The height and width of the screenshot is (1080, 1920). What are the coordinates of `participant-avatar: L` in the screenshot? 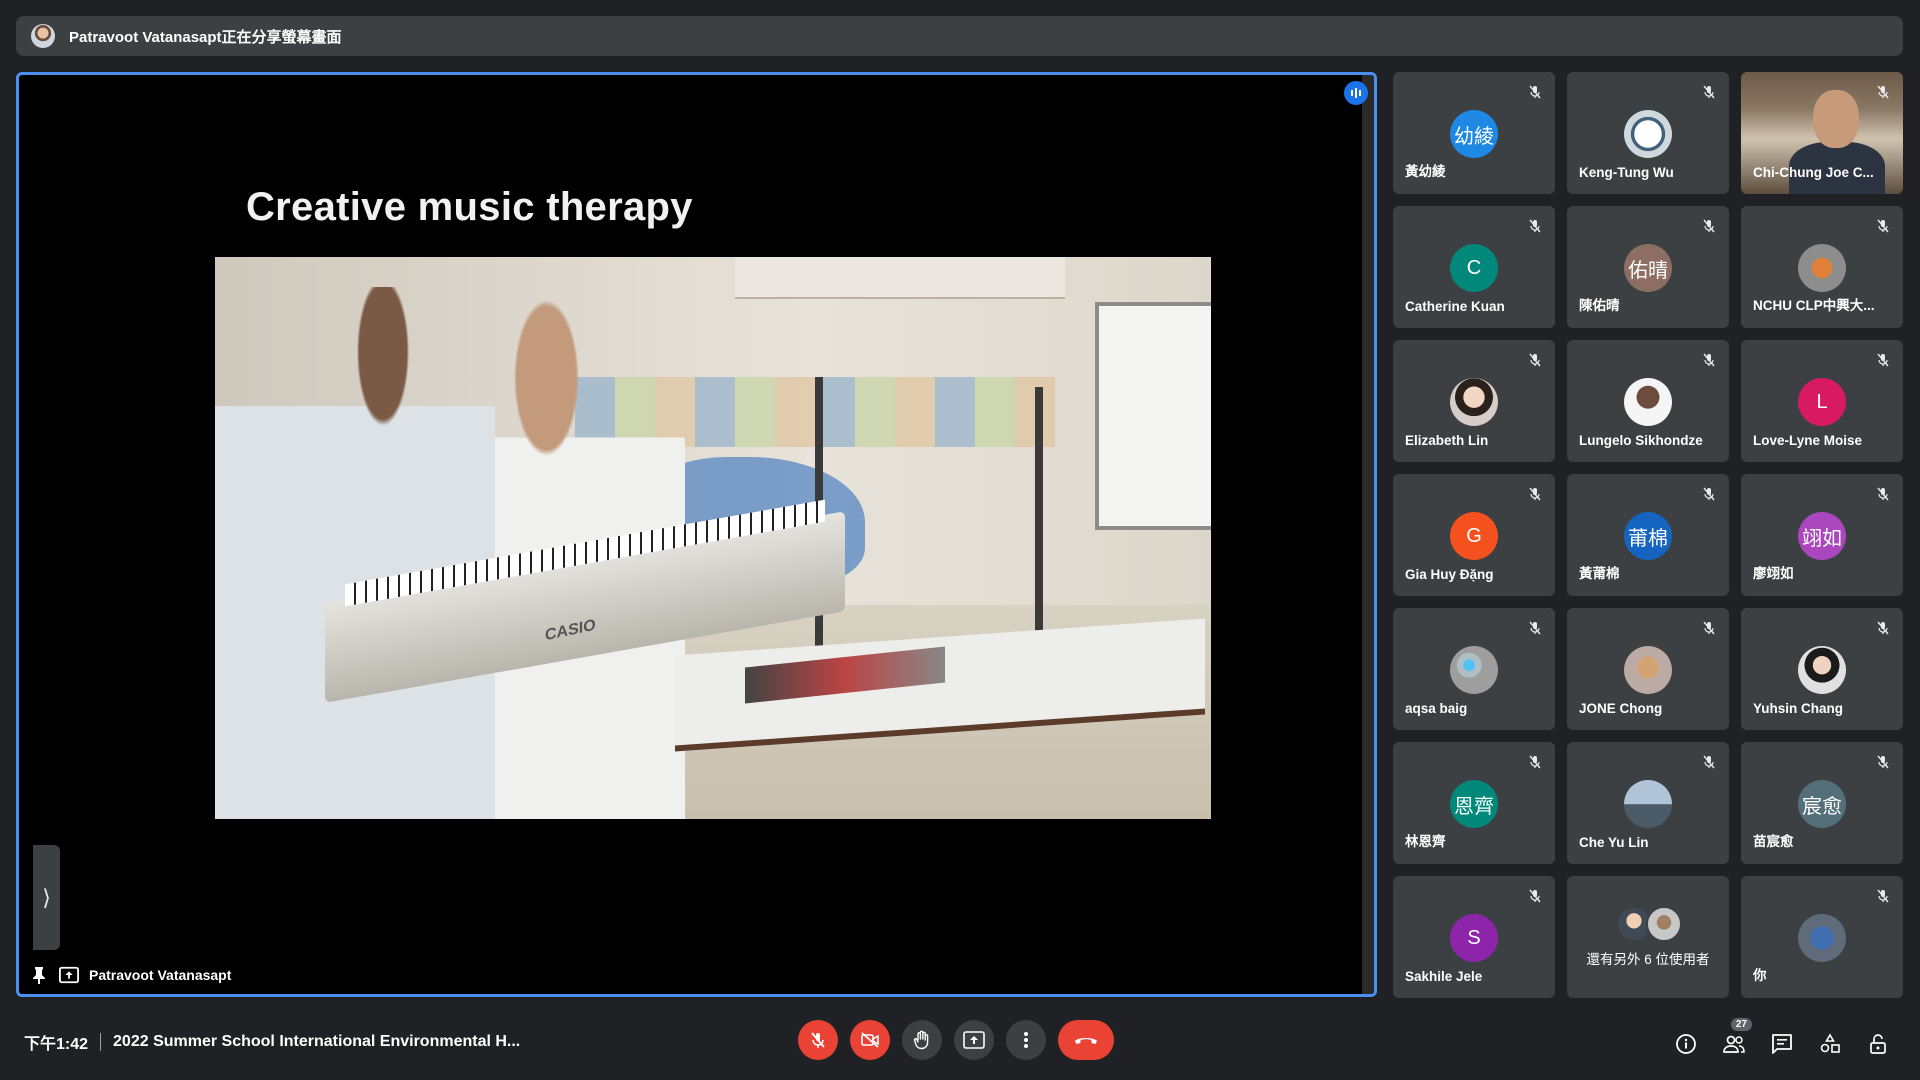 It's located at (1822, 402).